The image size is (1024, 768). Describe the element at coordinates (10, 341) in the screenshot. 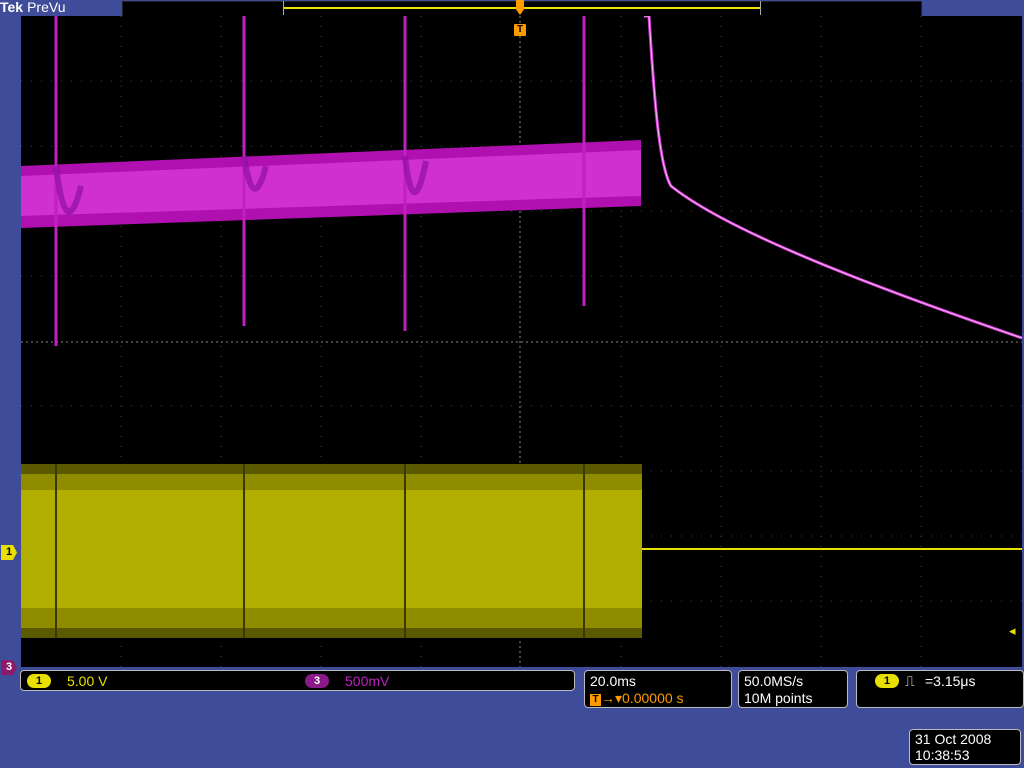

I see `left-marker-strip` at that location.